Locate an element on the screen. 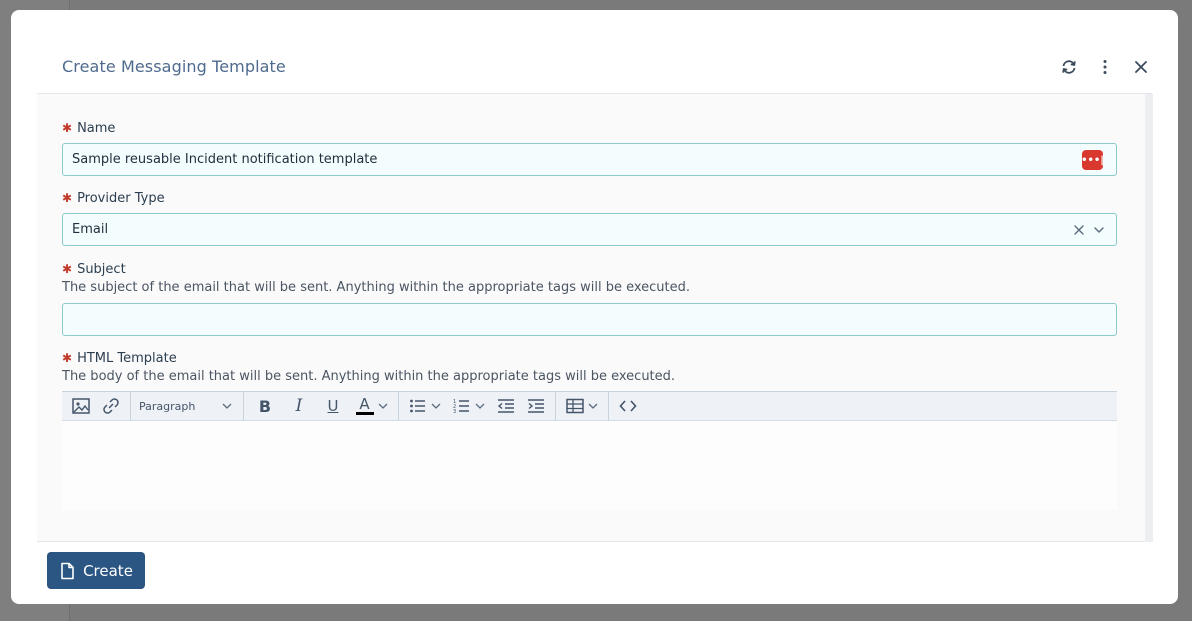 Image resolution: width=1192 pixels, height=621 pixels. subject-label: ✱ Subject is located at coordinates (589, 269).